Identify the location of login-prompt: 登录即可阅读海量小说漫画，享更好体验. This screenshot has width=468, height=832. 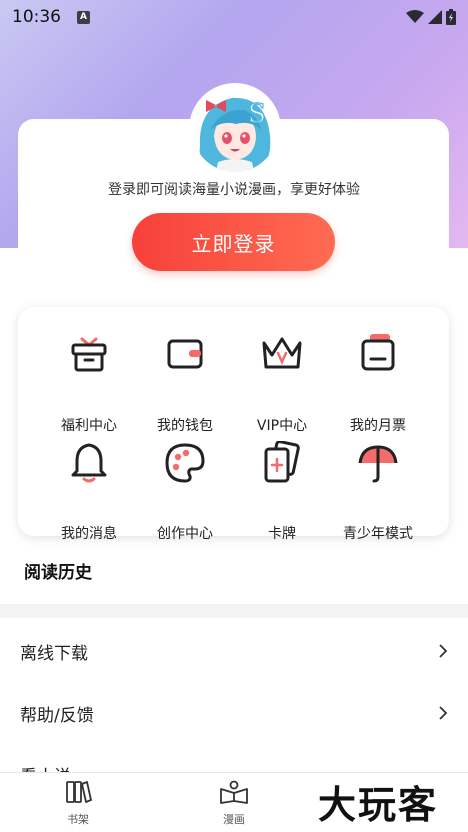
(234, 190).